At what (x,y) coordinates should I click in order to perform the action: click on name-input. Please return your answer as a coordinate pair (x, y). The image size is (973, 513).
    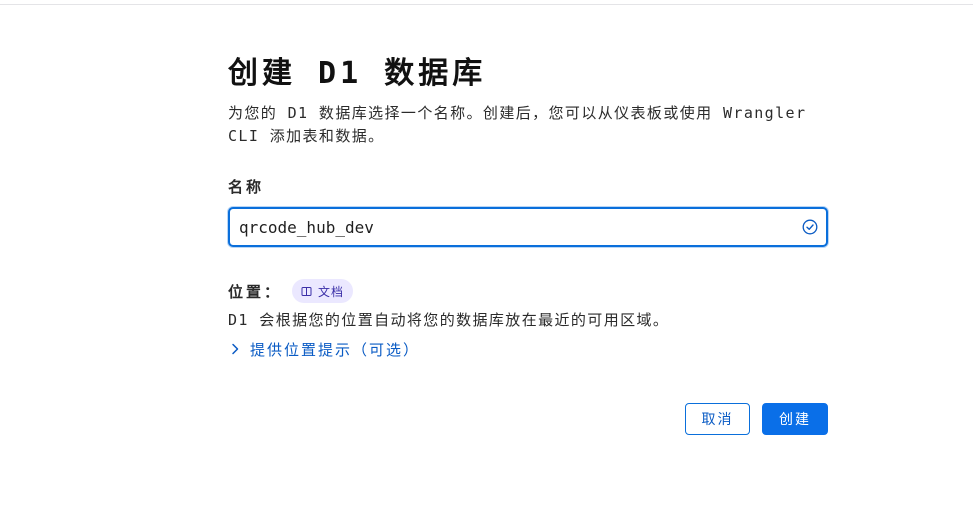
    Looking at the image, I should click on (519, 227).